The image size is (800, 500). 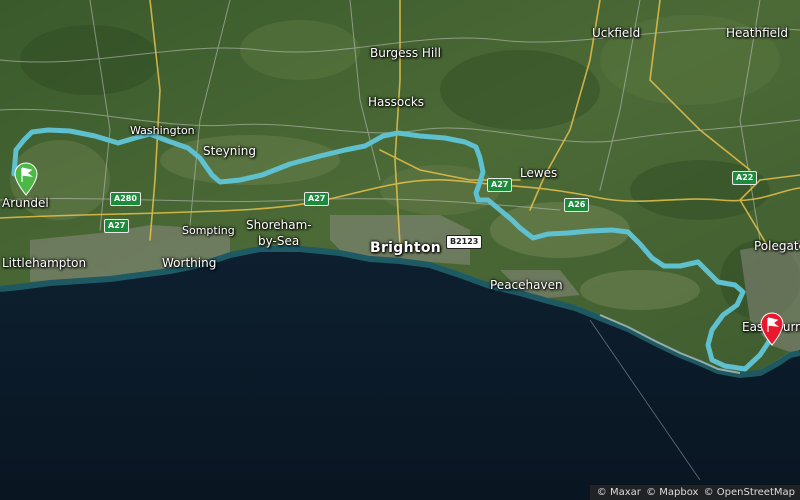 What do you see at coordinates (777, 246) in the screenshot?
I see `place-label-polegate: Polegate` at bounding box center [777, 246].